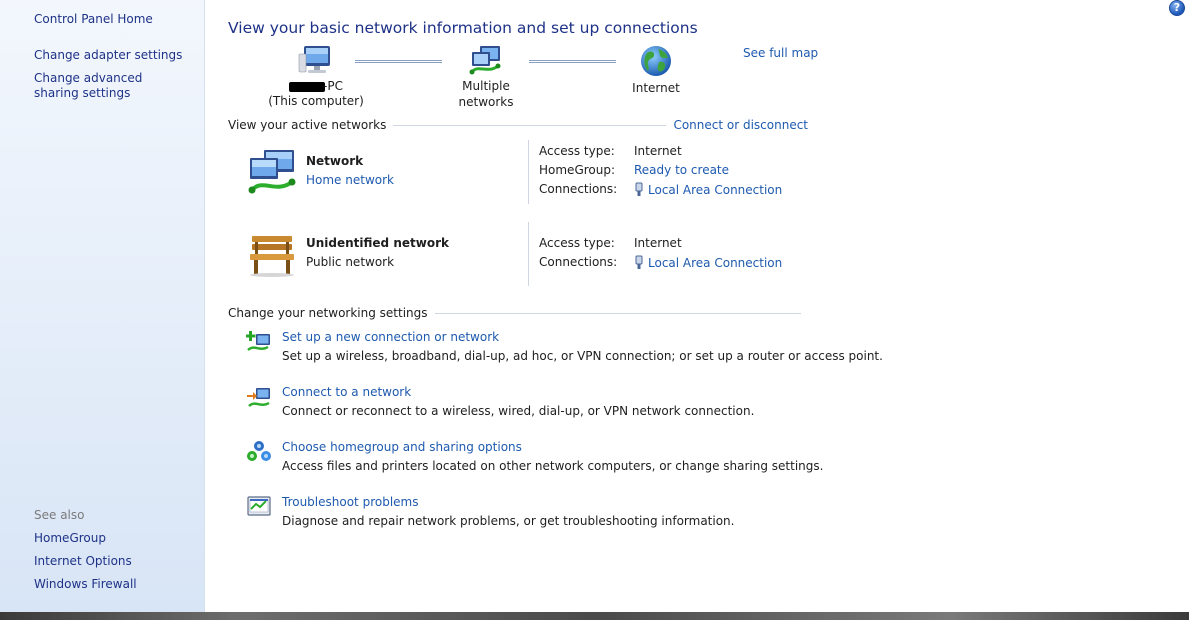 This screenshot has height=620, width=1189. Describe the element at coordinates (350, 180) in the screenshot. I see `network-type-link: Home network` at that location.